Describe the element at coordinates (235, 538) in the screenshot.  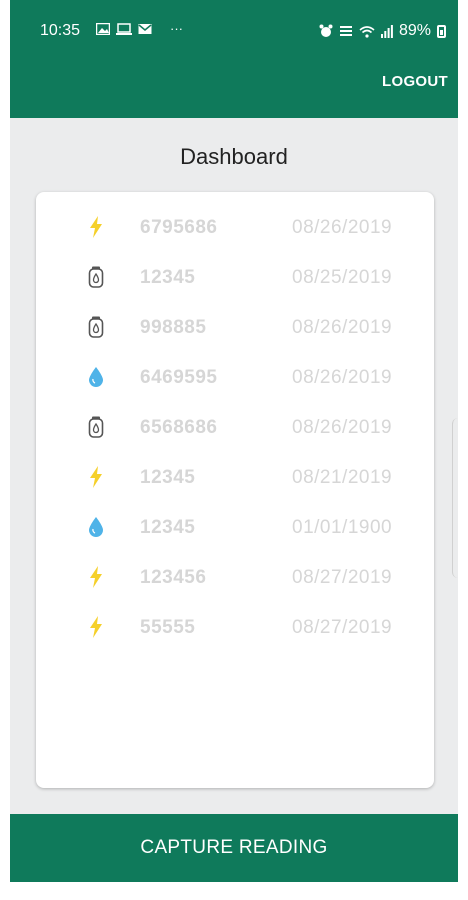
I see `reading-row: 12345 01/01/1900` at that location.